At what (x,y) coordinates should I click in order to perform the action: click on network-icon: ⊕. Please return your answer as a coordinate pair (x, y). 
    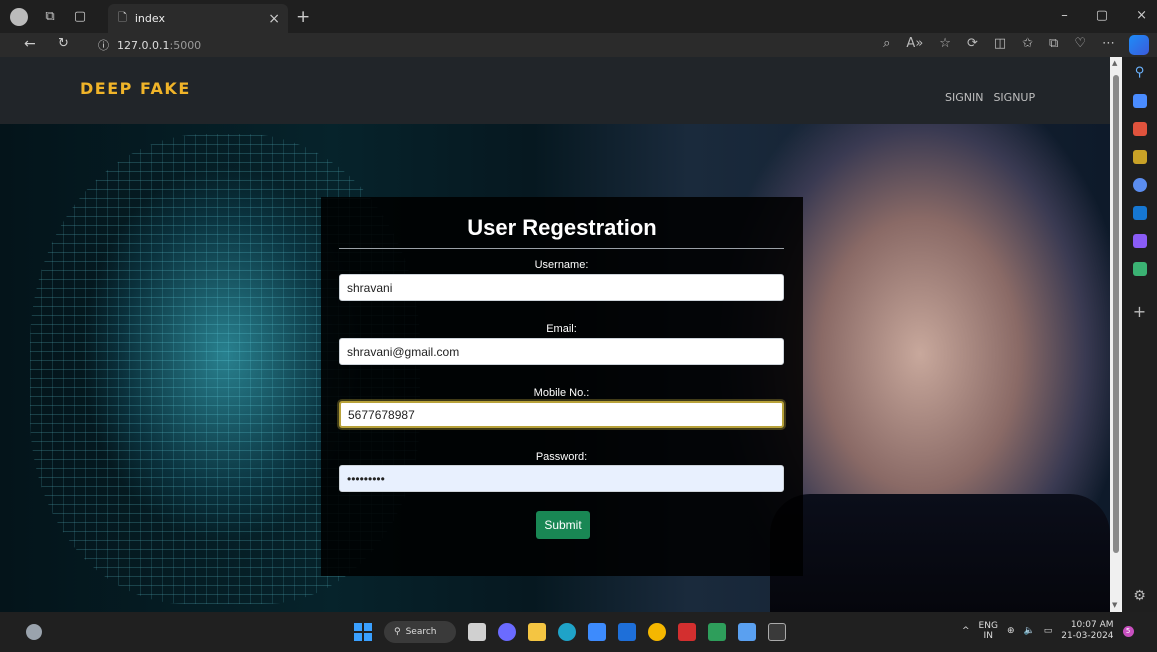
    Looking at the image, I should click on (1011, 631).